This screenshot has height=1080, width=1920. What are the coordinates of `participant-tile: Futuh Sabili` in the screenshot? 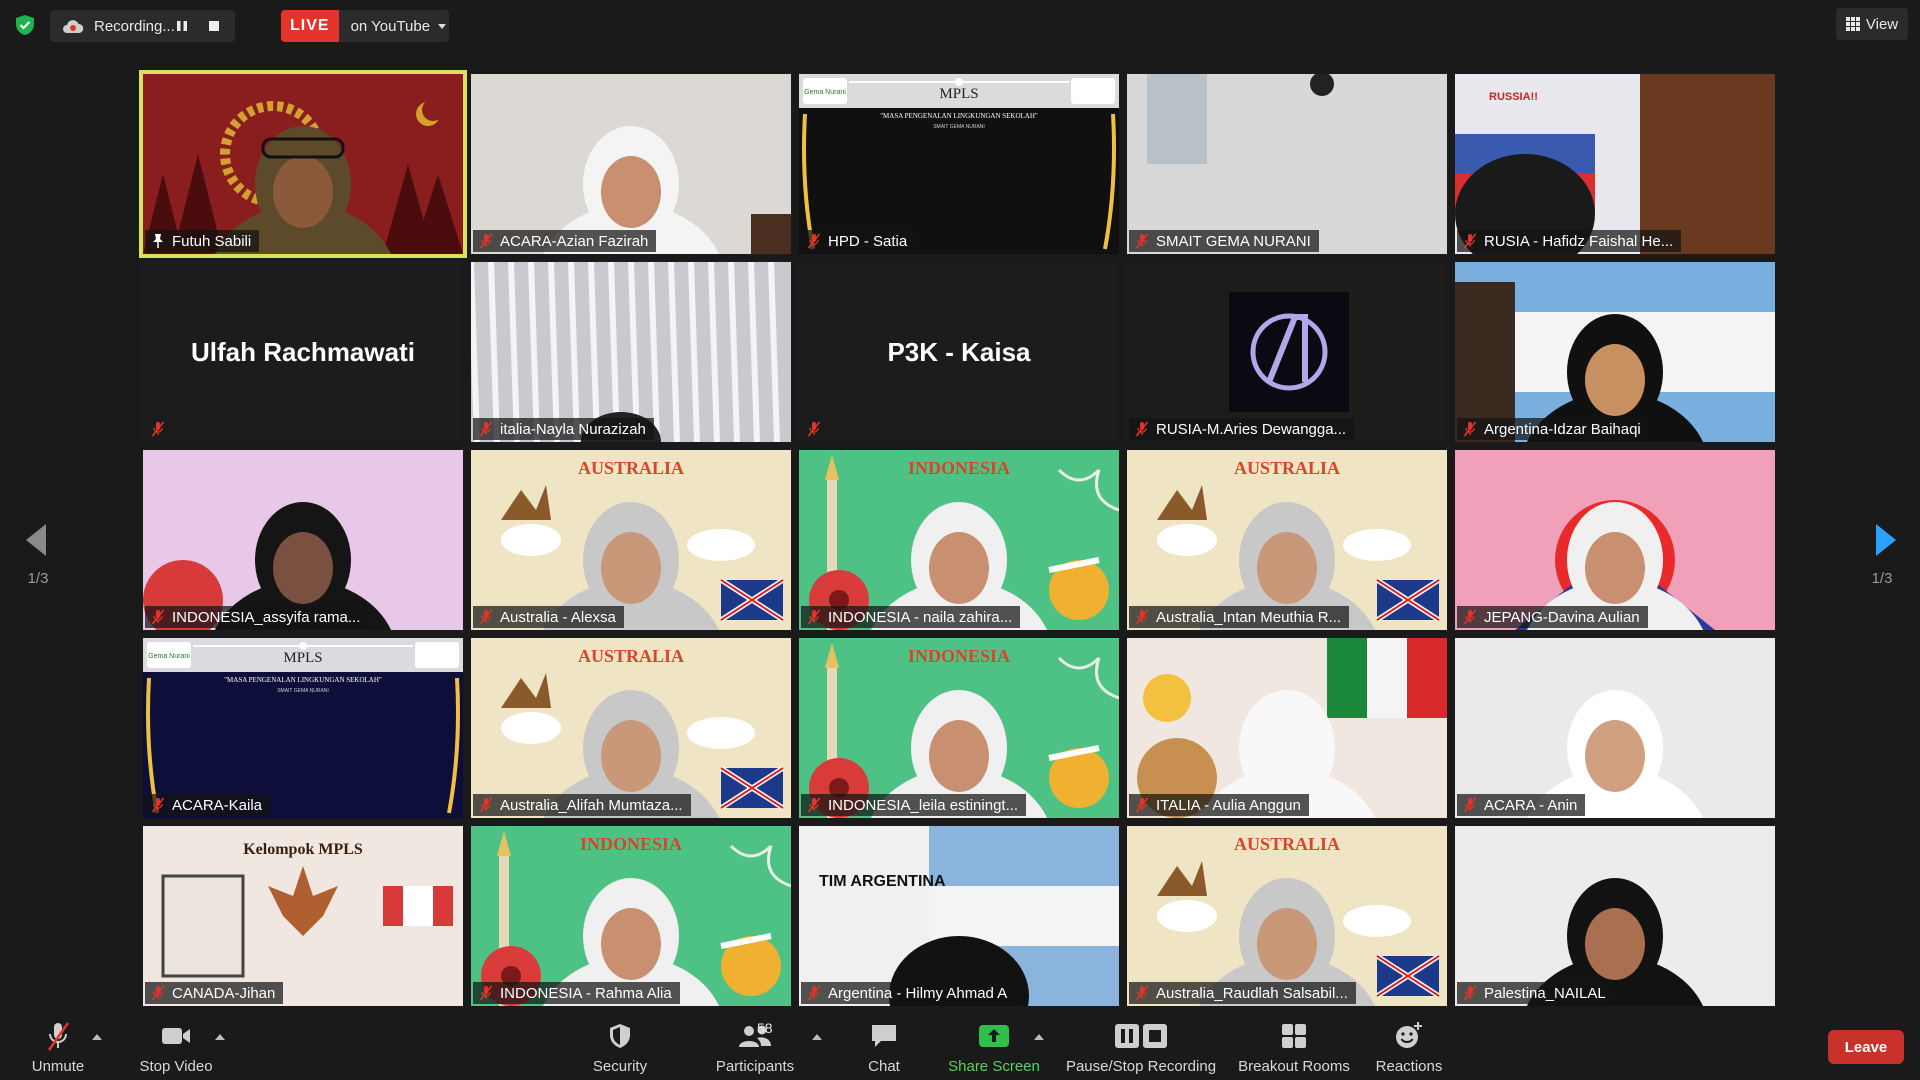 It's located at (303, 164).